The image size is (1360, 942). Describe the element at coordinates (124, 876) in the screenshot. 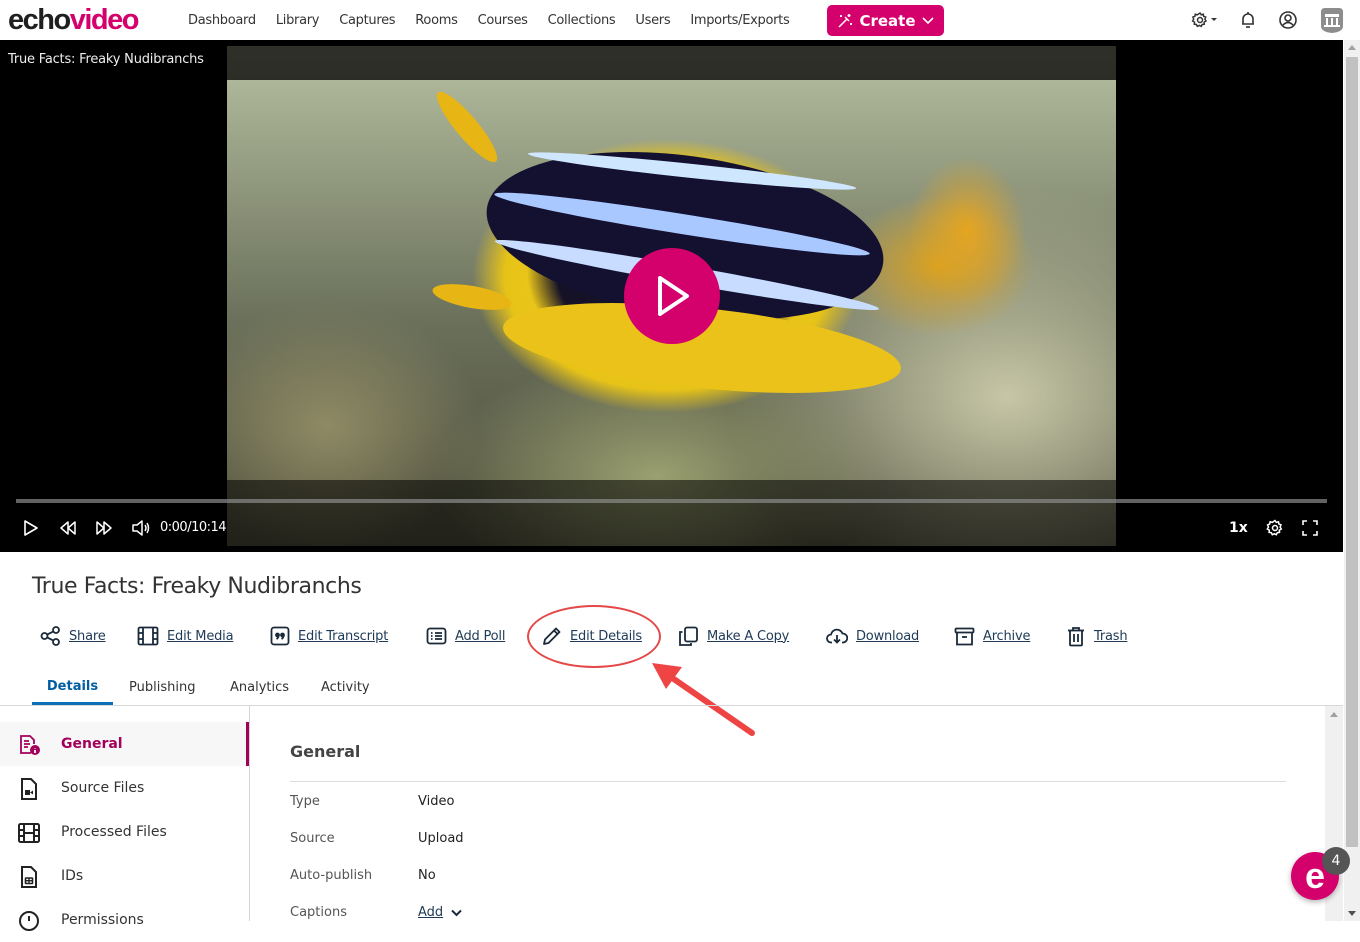

I see `sidebar-item-ids: IDs` at that location.